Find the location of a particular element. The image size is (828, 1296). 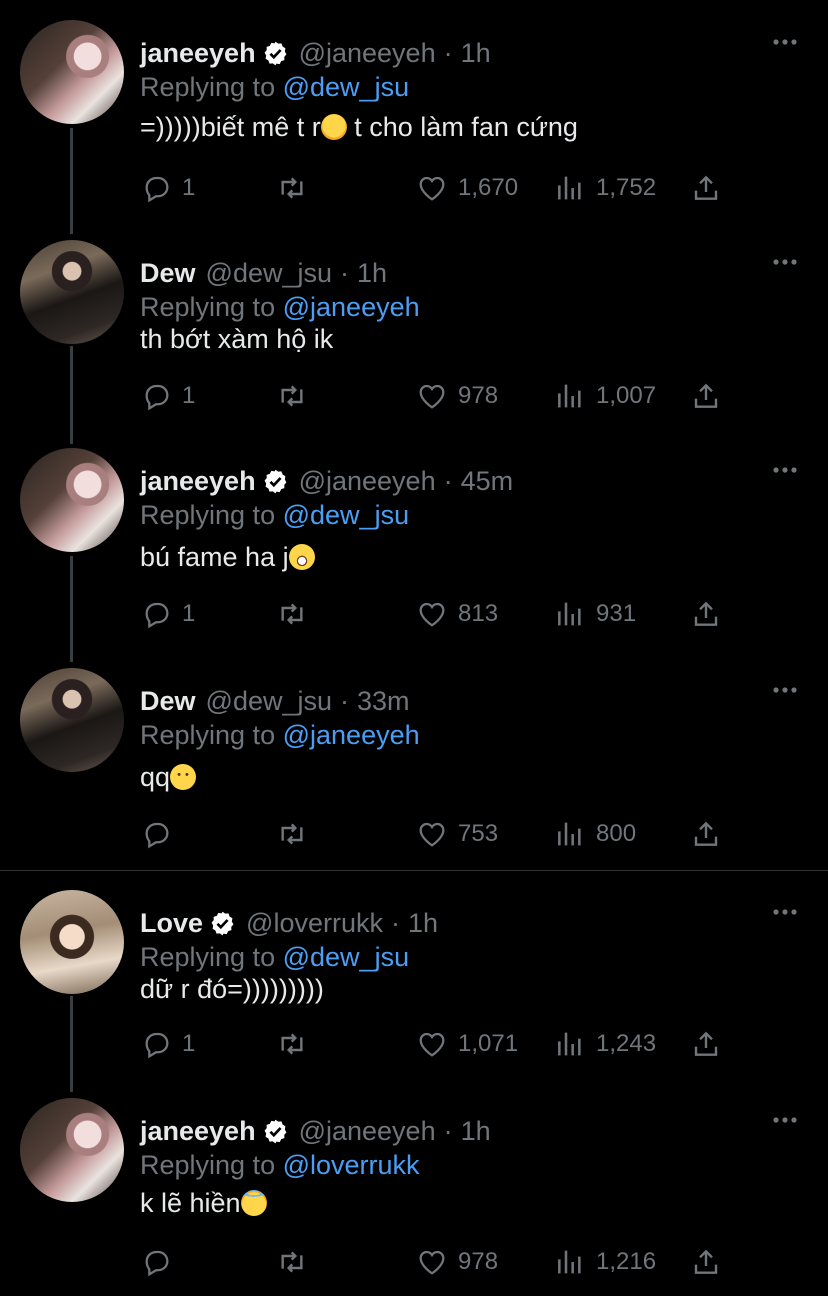

tweet-actions: 1 978 1,007 is located at coordinates (440, 400).